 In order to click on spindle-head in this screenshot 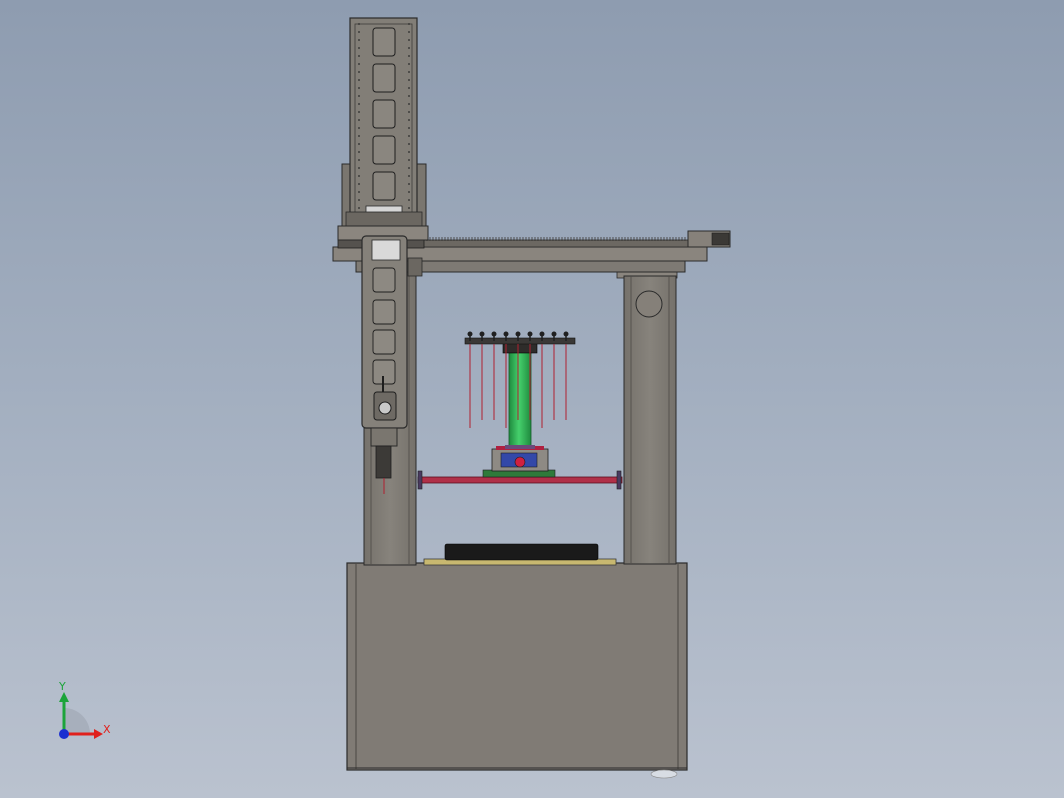, I will do `click(384, 437)`.